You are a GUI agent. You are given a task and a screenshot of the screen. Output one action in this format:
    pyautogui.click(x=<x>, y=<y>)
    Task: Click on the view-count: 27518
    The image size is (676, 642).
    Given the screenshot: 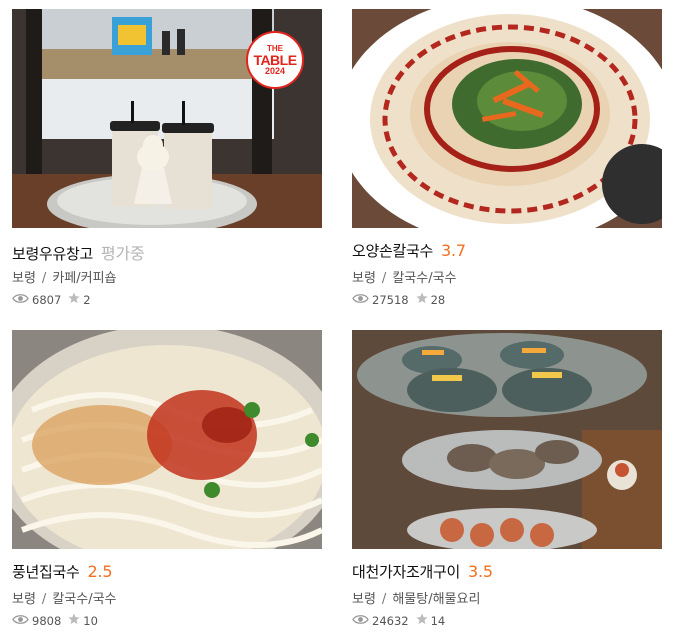 What is the action you would take?
    pyautogui.click(x=390, y=299)
    